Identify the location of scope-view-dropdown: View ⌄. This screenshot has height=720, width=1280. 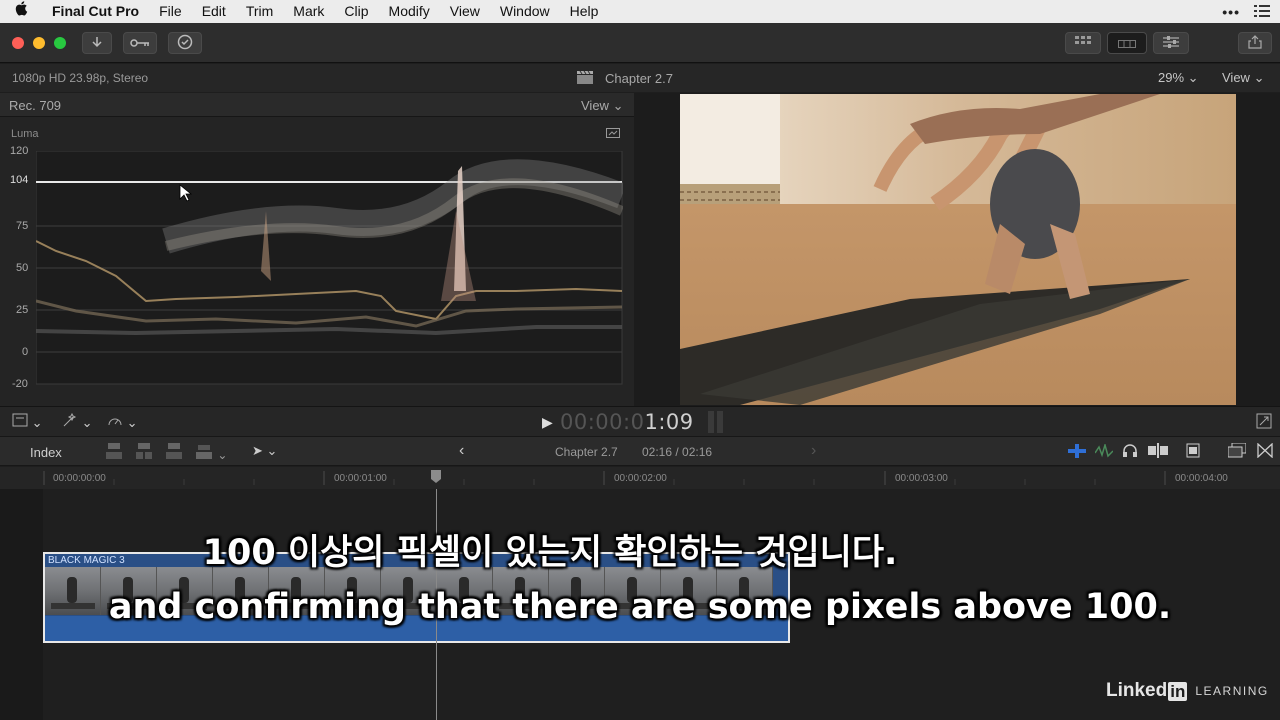
(602, 106).